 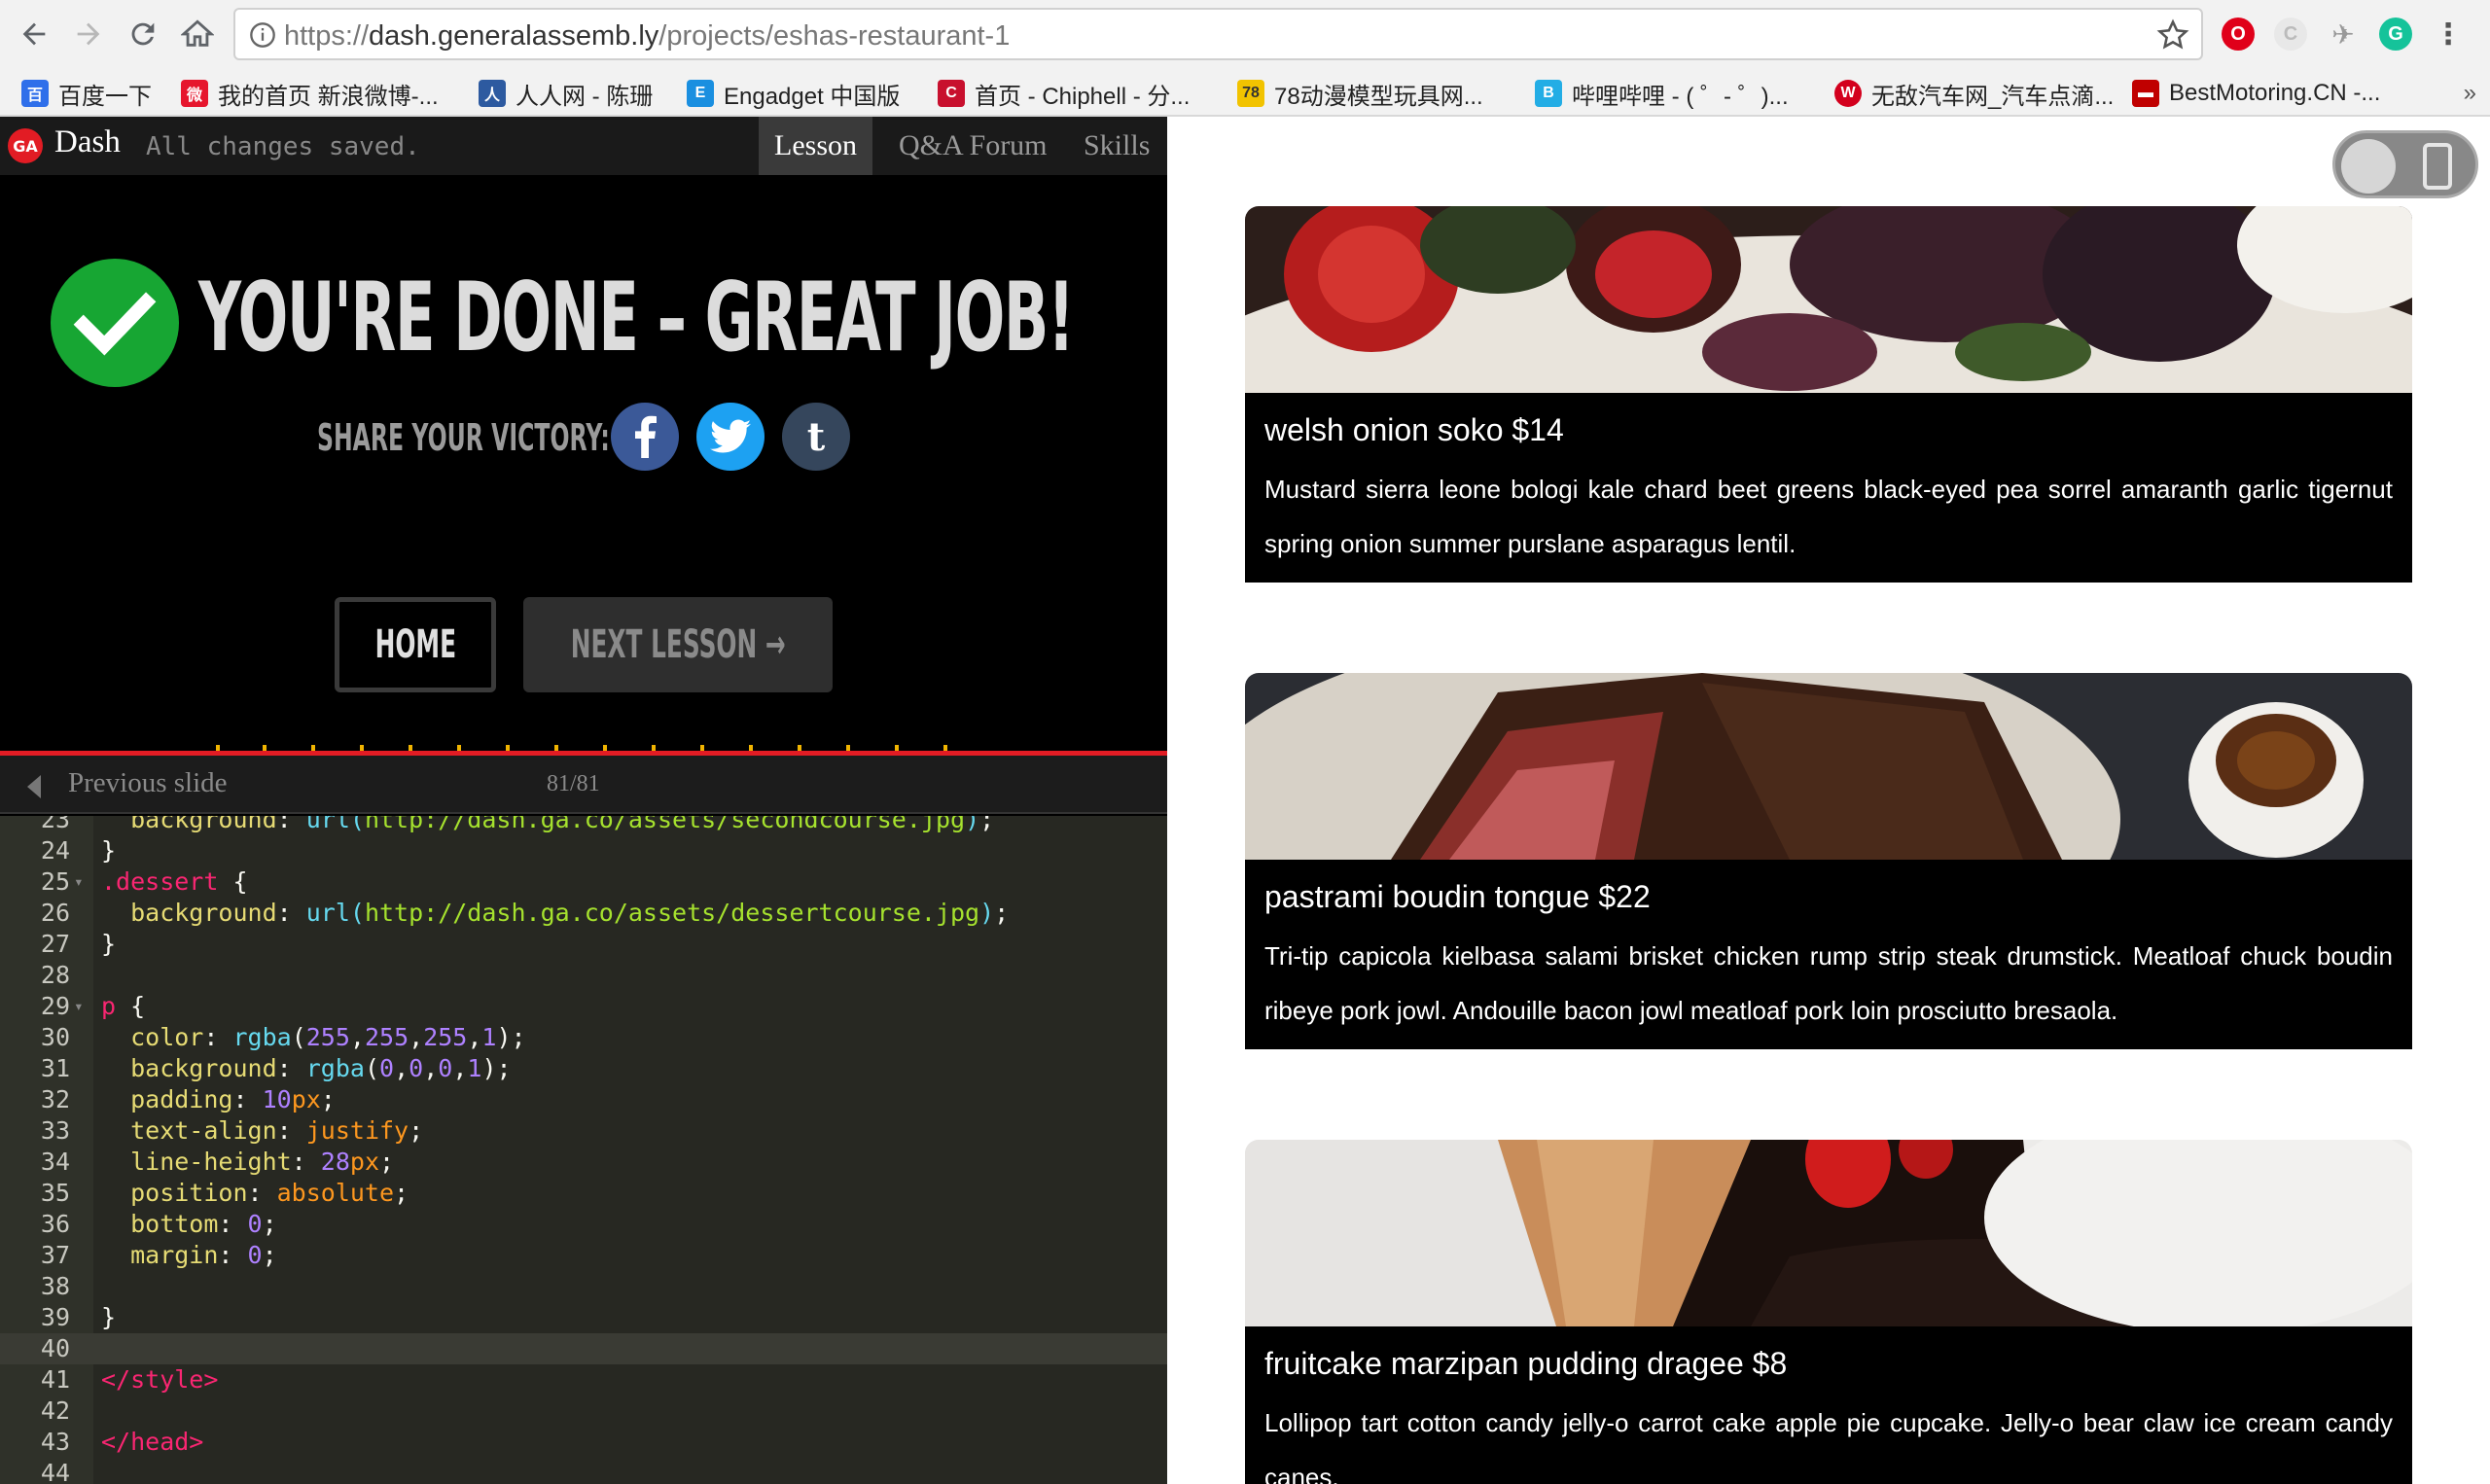 What do you see at coordinates (951, 94) in the screenshot?
I see `chiphell-icon: C` at bounding box center [951, 94].